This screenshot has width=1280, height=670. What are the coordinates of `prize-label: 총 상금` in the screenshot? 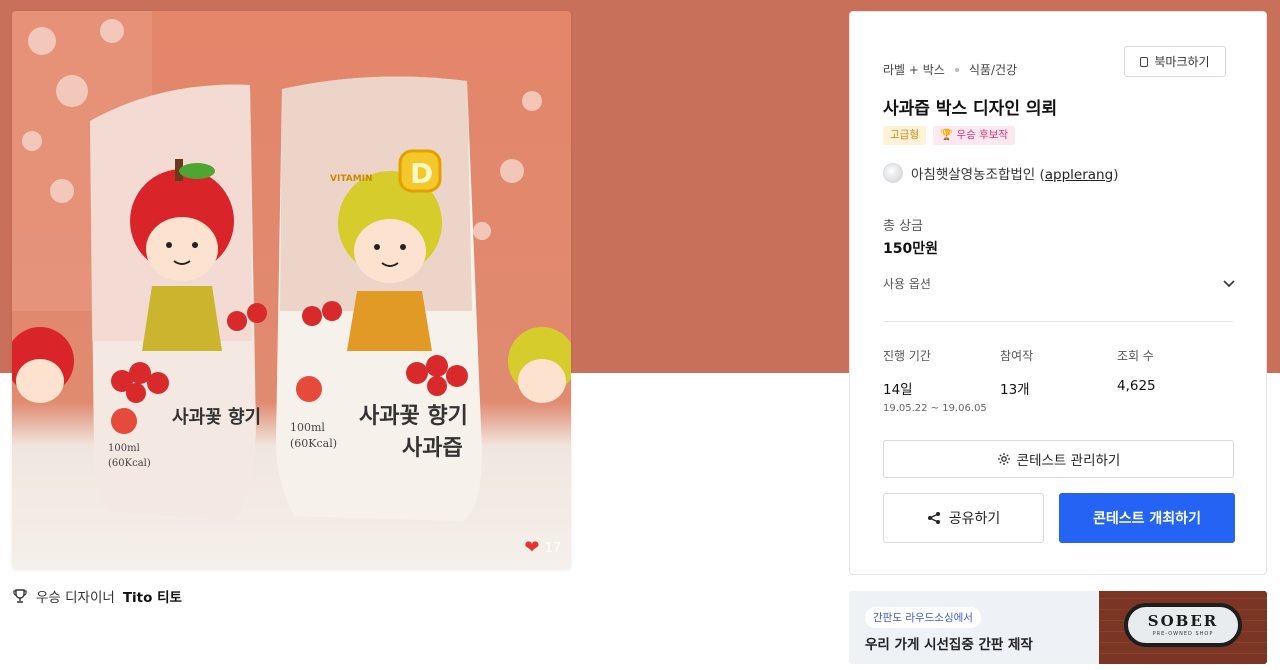 It's located at (903, 226).